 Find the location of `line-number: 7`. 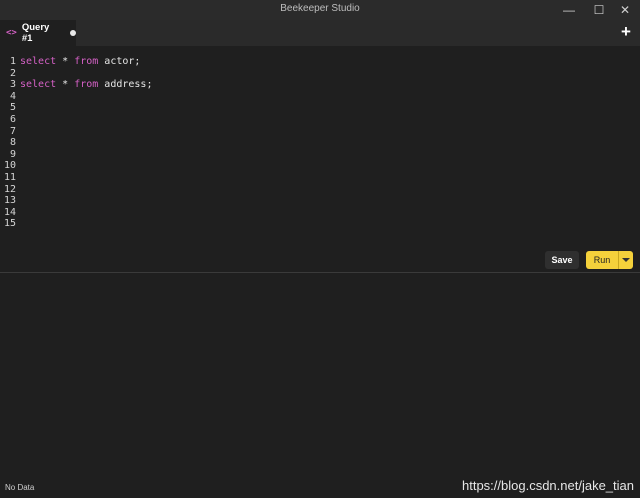

line-number: 7 is located at coordinates (12, 131).